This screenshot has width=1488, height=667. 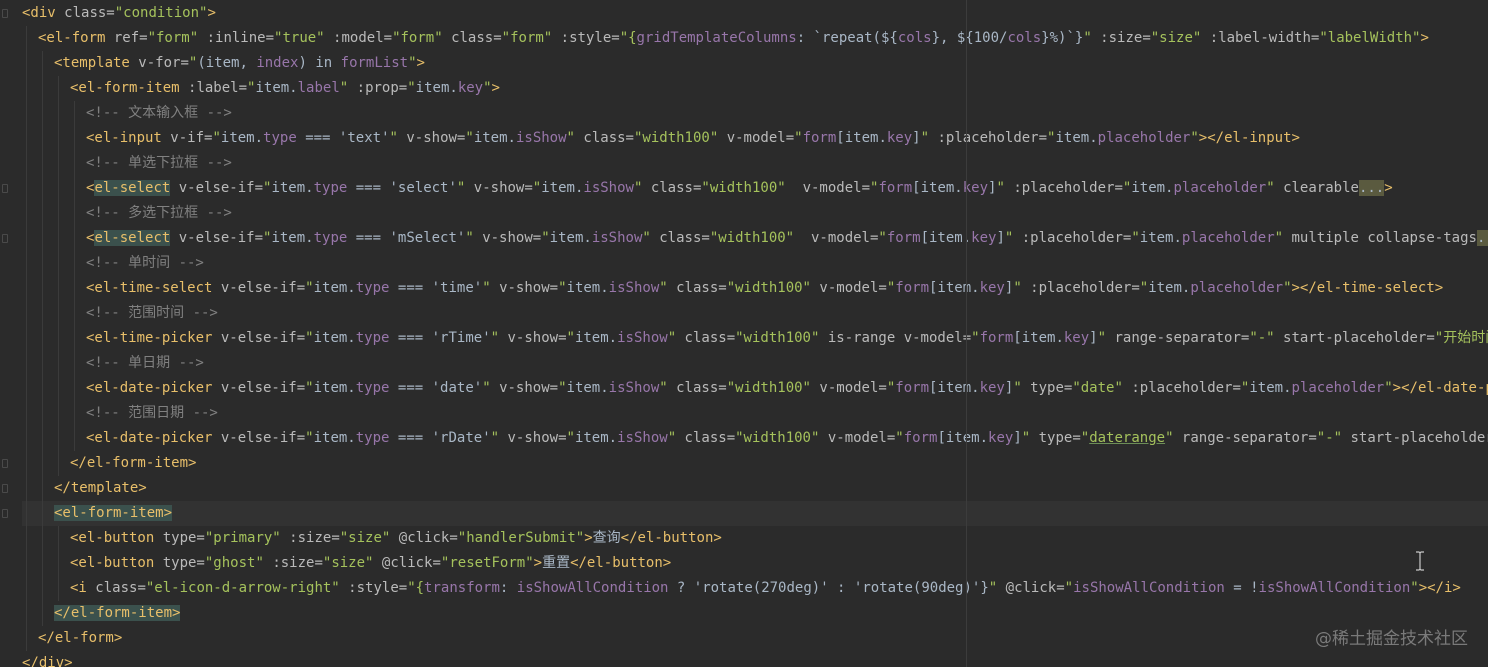 I want to click on code-line: <!-- 单日期 -->, so click(x=744, y=363).